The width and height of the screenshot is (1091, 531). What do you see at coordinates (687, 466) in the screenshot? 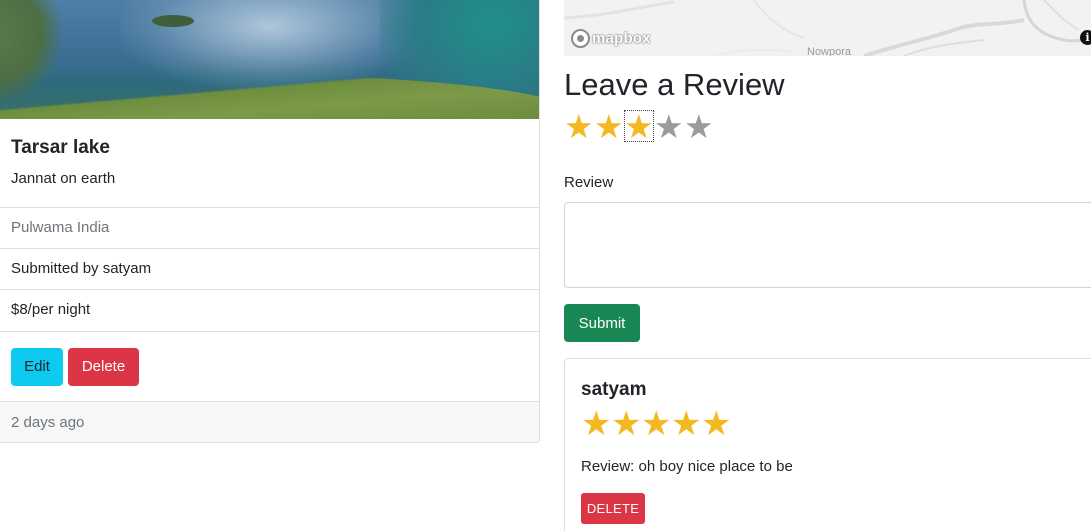
I see `review-text: Review: oh boy nice place to be` at bounding box center [687, 466].